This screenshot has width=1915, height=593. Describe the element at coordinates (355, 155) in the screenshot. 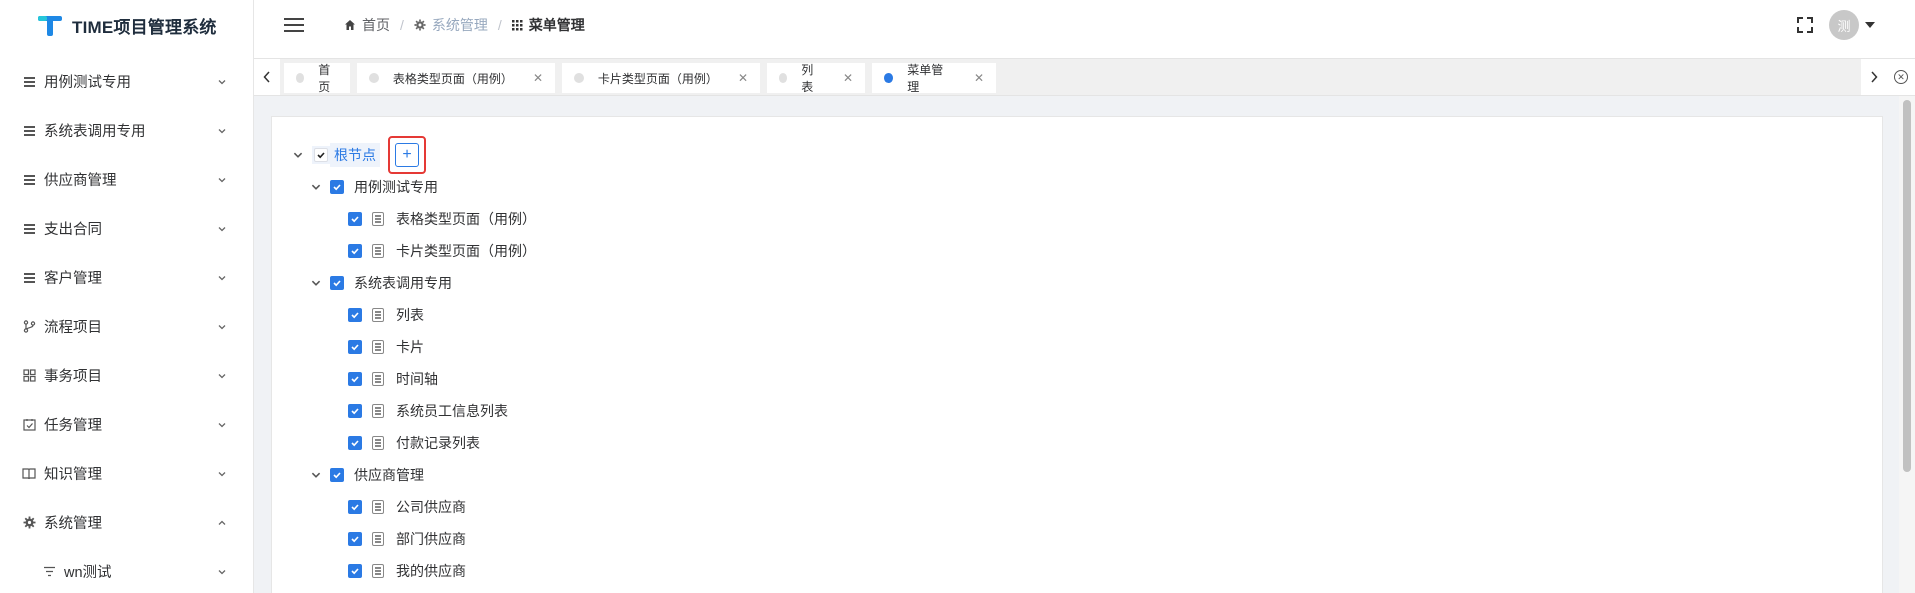

I see `tree-node-label: 根节点` at that location.